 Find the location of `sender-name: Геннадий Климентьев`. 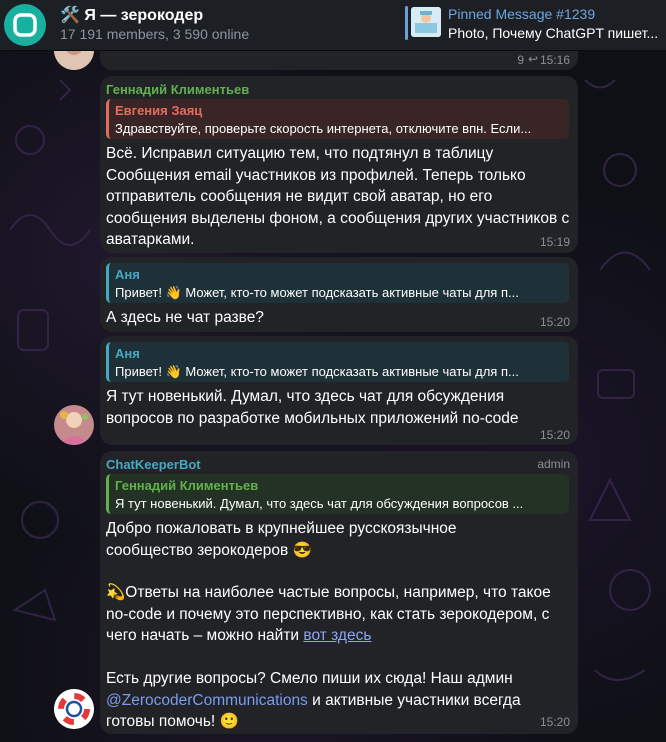

sender-name: Геннадий Климентьев is located at coordinates (177, 89).